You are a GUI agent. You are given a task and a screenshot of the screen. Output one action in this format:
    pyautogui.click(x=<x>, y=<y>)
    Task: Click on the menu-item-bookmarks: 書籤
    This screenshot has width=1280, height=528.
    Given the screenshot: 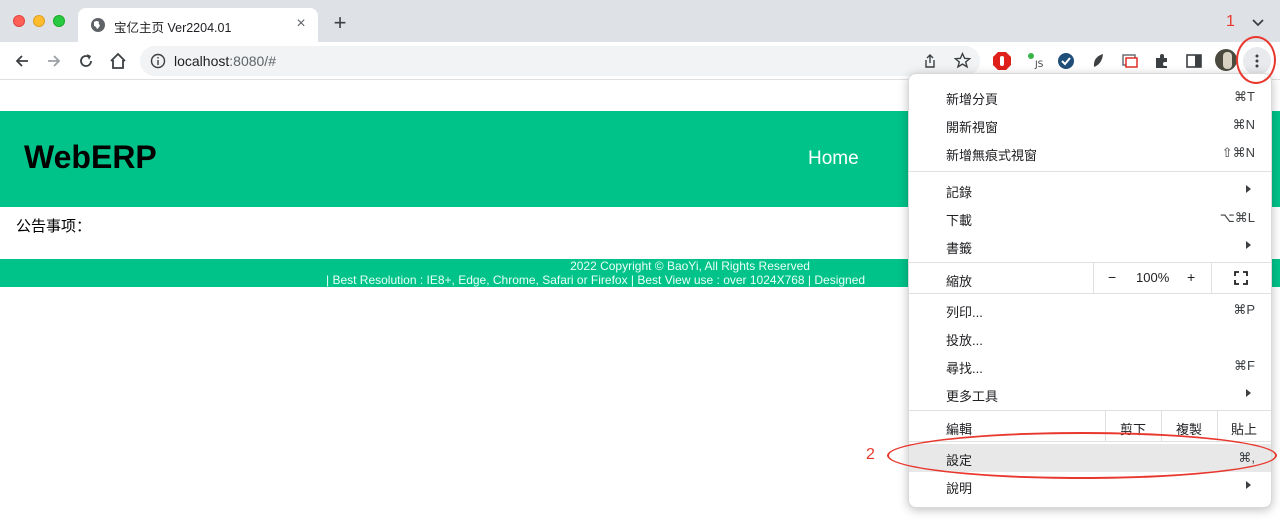 What is the action you would take?
    pyautogui.click(x=1090, y=246)
    